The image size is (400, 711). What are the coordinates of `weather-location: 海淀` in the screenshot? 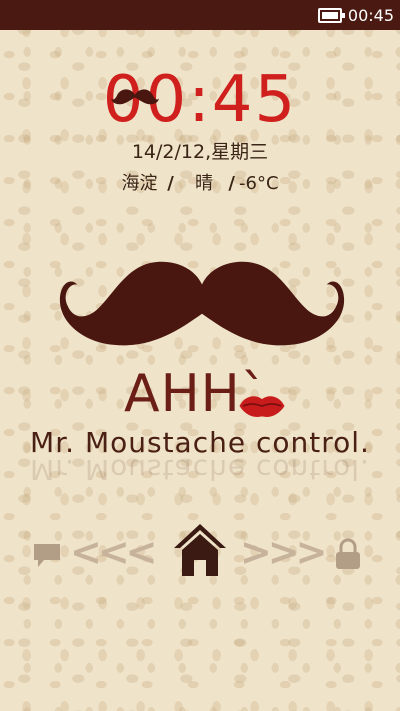 It's located at (139, 183).